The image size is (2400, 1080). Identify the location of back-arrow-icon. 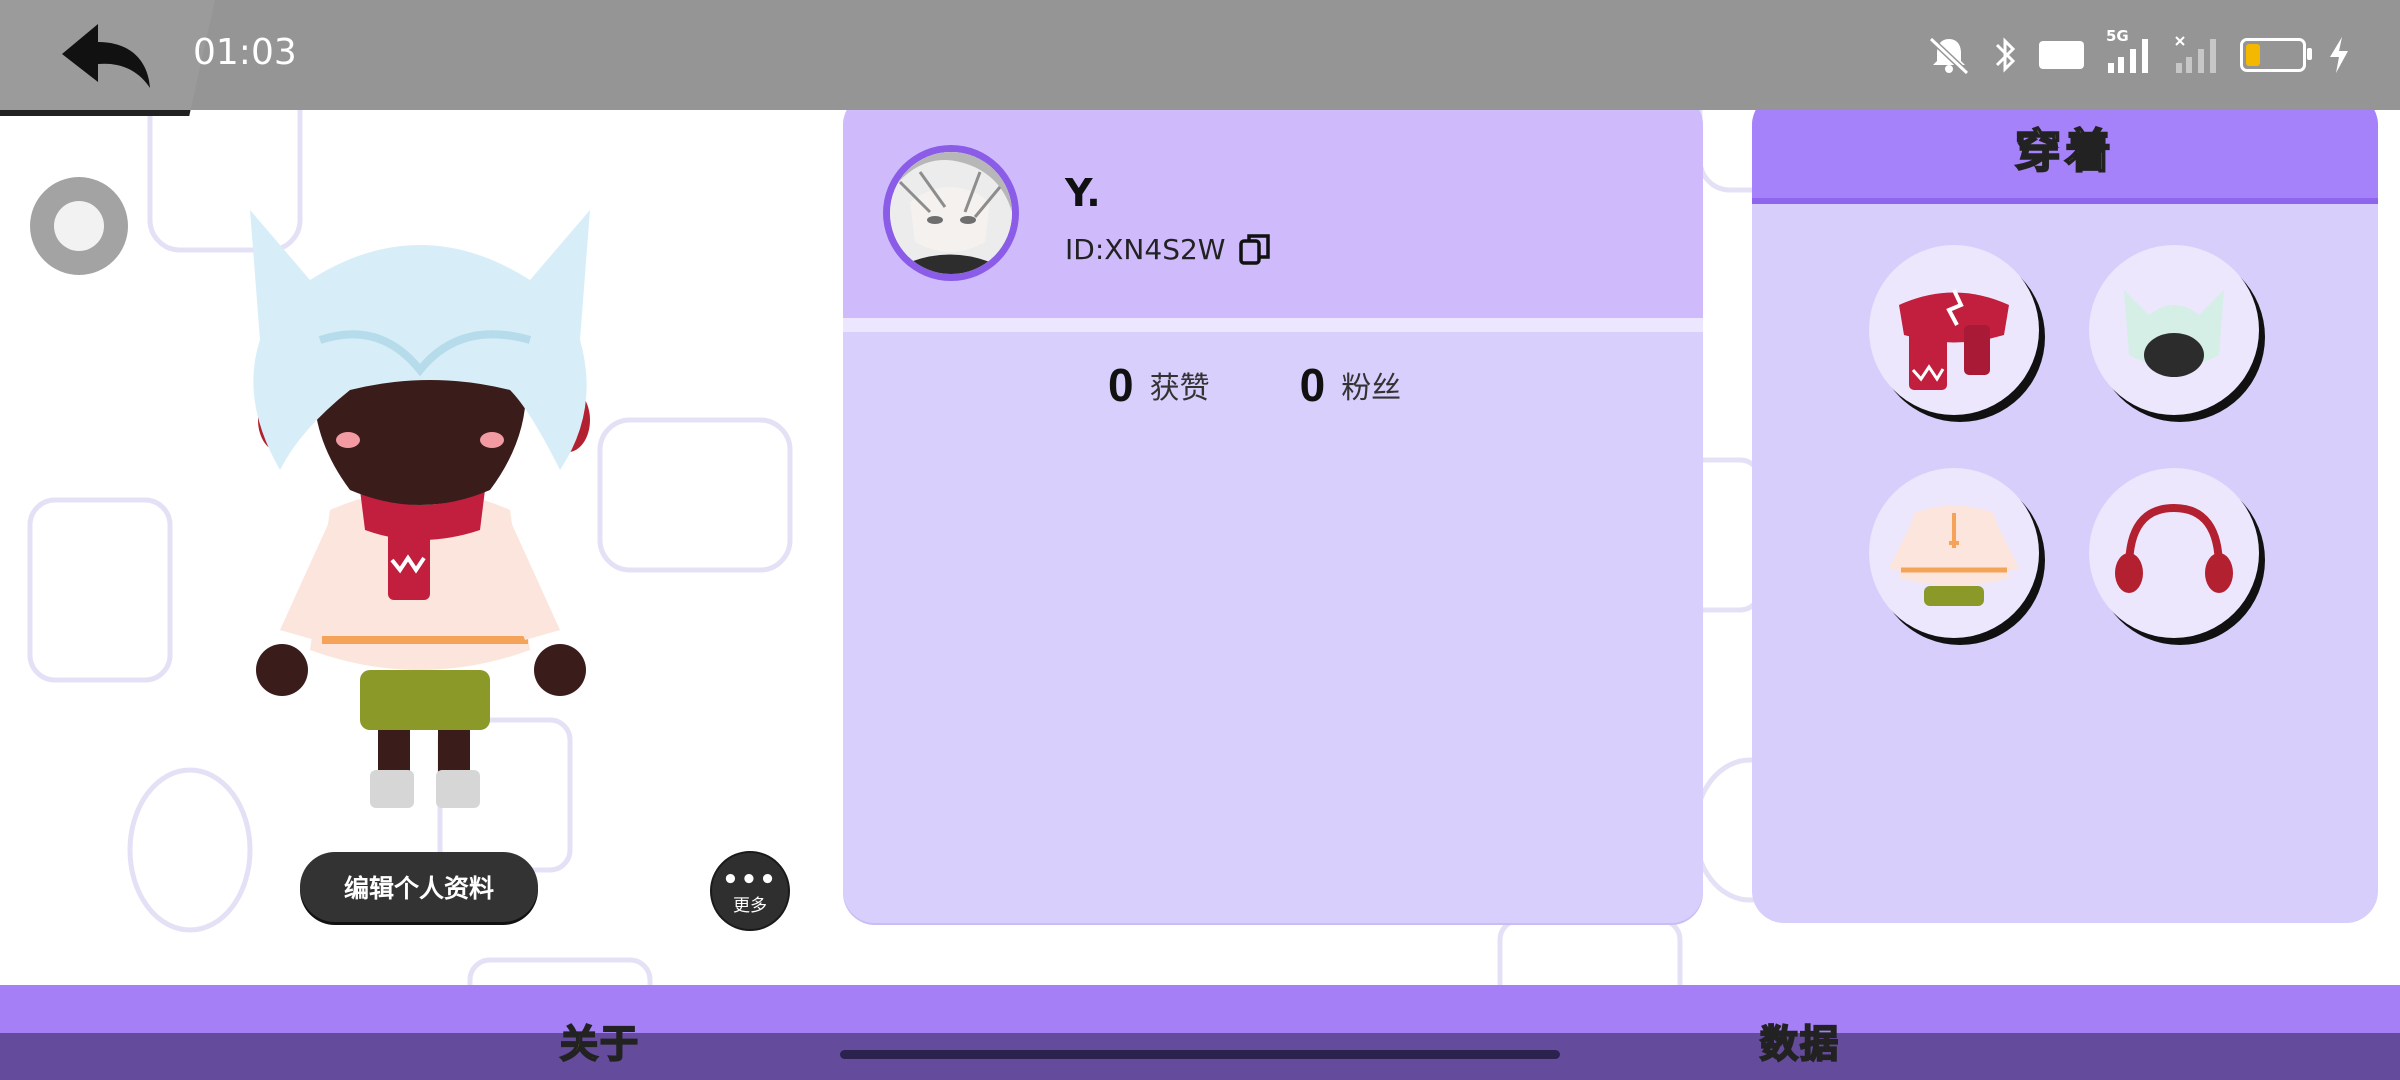
(106, 56).